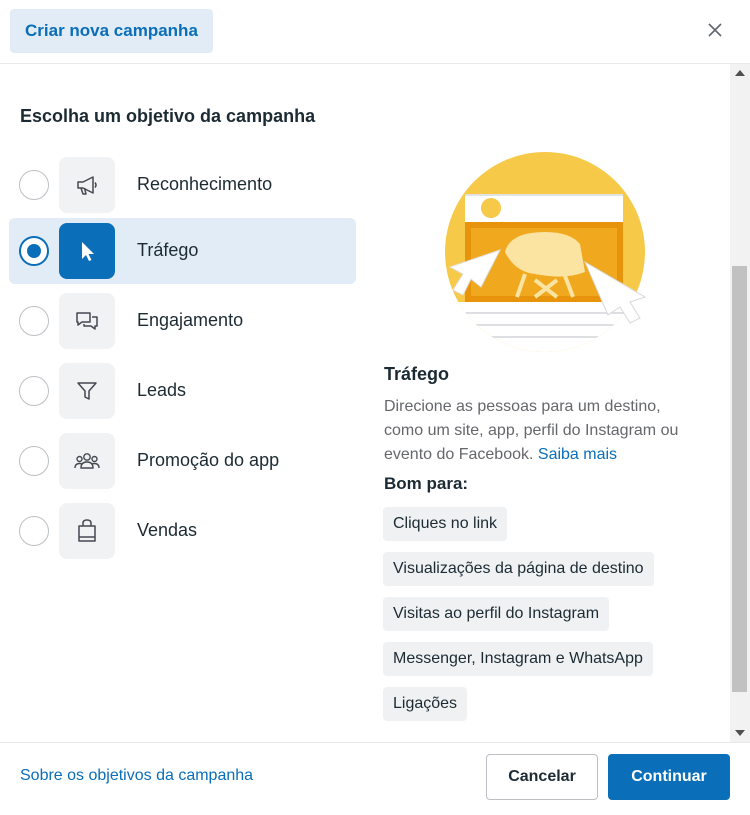 Image resolution: width=750 pixels, height=815 pixels. I want to click on section-title: Escolha um objetivo da campanha, so click(168, 116).